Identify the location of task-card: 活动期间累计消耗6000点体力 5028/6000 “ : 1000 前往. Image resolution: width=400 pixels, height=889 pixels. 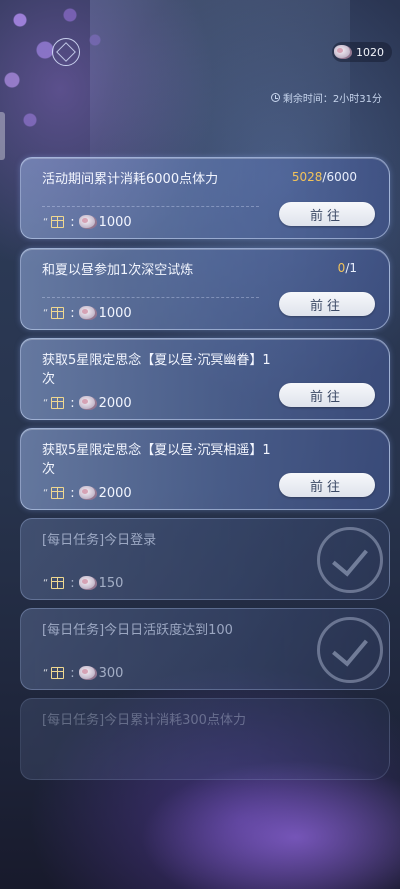
(205, 198).